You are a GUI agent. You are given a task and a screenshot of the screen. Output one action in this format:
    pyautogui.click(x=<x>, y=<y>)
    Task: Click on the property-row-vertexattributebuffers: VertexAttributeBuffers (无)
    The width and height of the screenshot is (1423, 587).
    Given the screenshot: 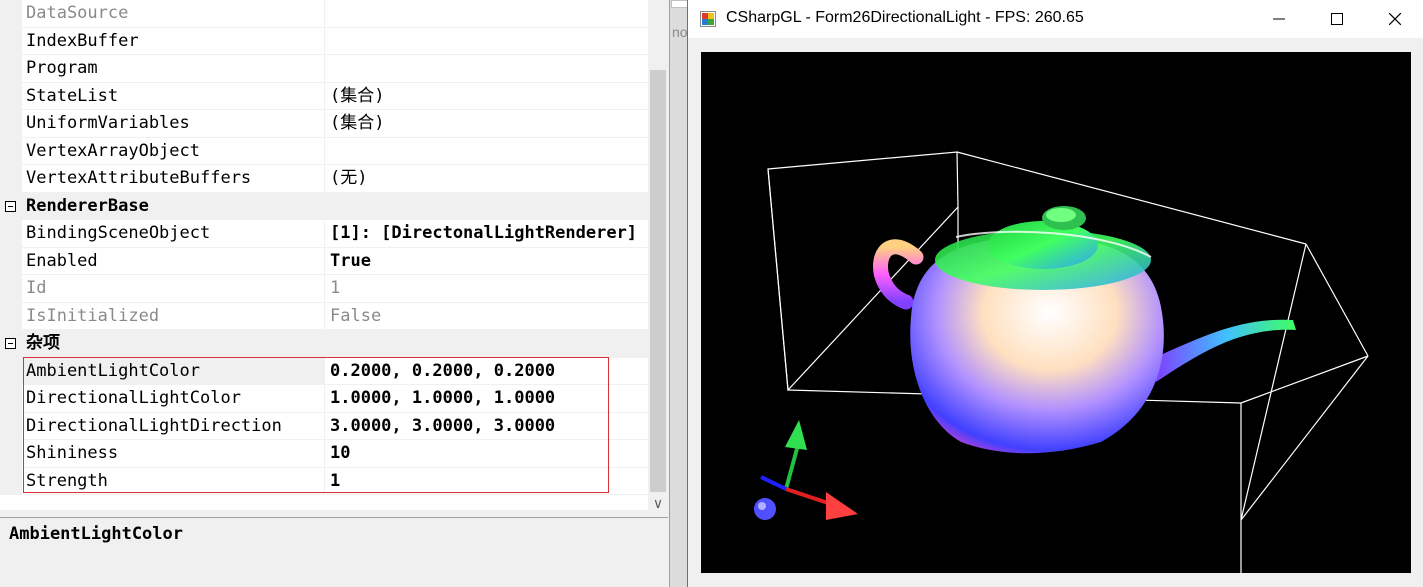 What is the action you would take?
    pyautogui.click(x=324, y=179)
    